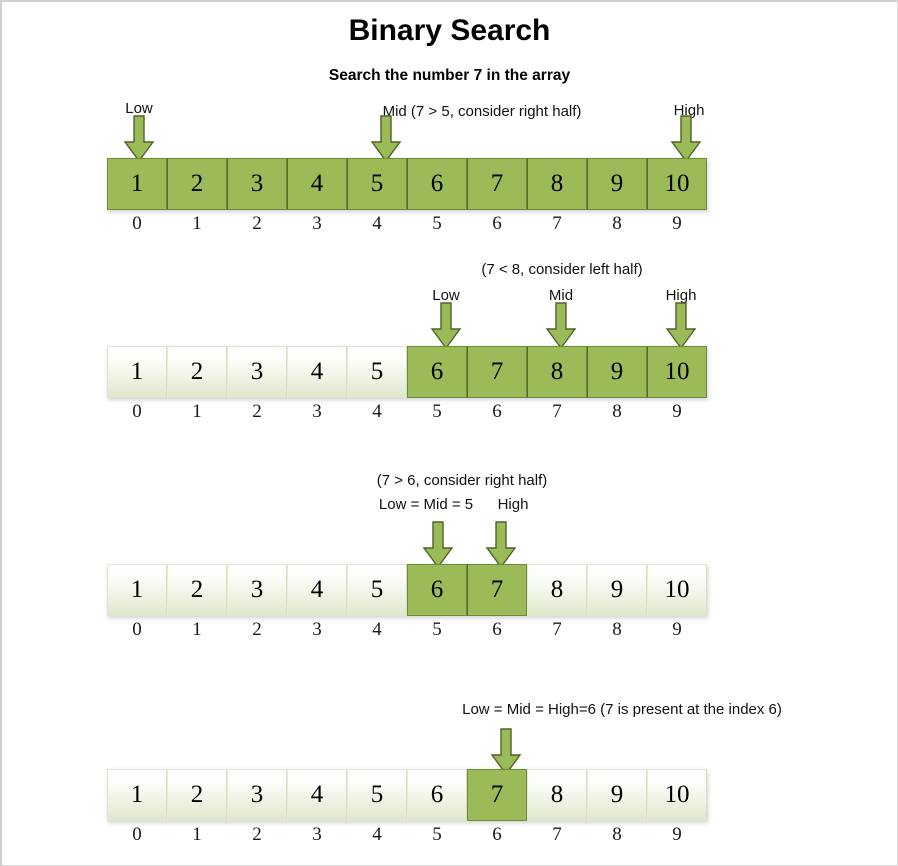 This screenshot has width=898, height=866. Describe the element at coordinates (407, 630) in the screenshot. I see `step-3-index-row: 0 1 2 3 4 5 6 7 8 9` at that location.